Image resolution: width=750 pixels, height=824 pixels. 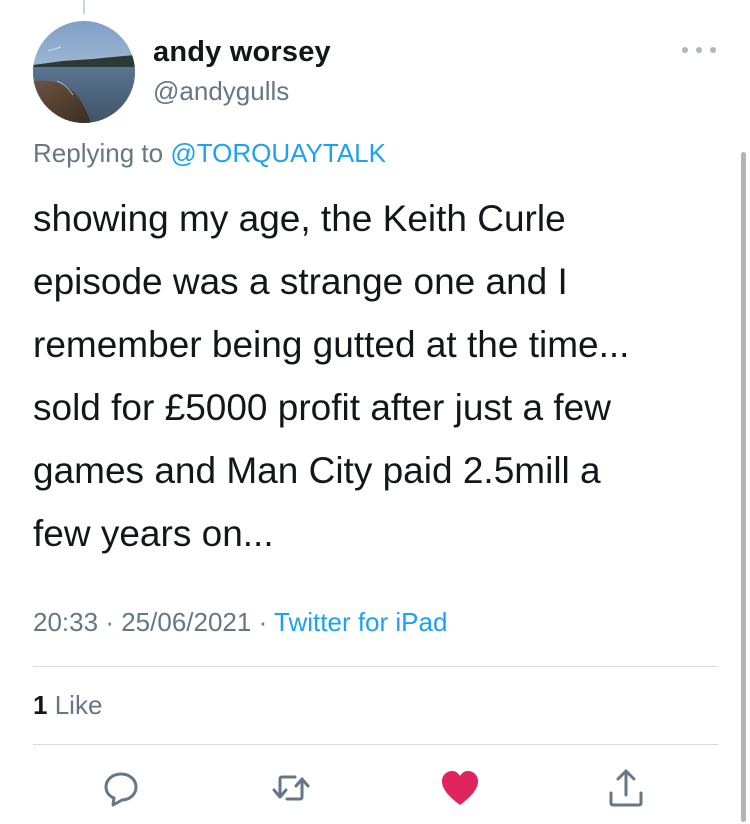 What do you see at coordinates (460, 788) in the screenshot?
I see `heart-filled-icon` at bounding box center [460, 788].